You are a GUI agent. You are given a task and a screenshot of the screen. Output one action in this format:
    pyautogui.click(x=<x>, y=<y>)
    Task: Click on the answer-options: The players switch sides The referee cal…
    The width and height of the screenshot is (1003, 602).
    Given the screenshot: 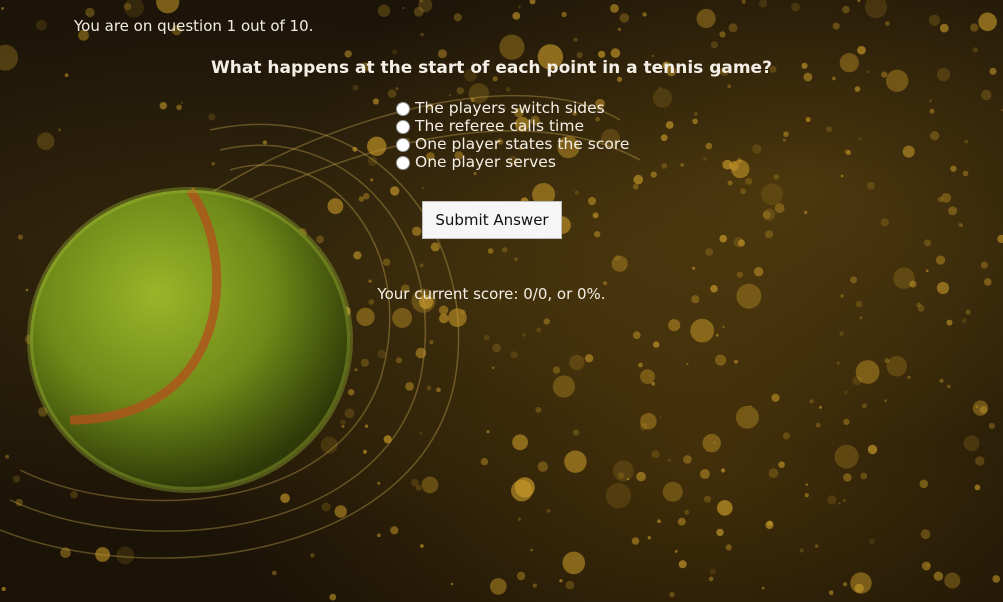 What is the action you would take?
    pyautogui.click(x=512, y=135)
    